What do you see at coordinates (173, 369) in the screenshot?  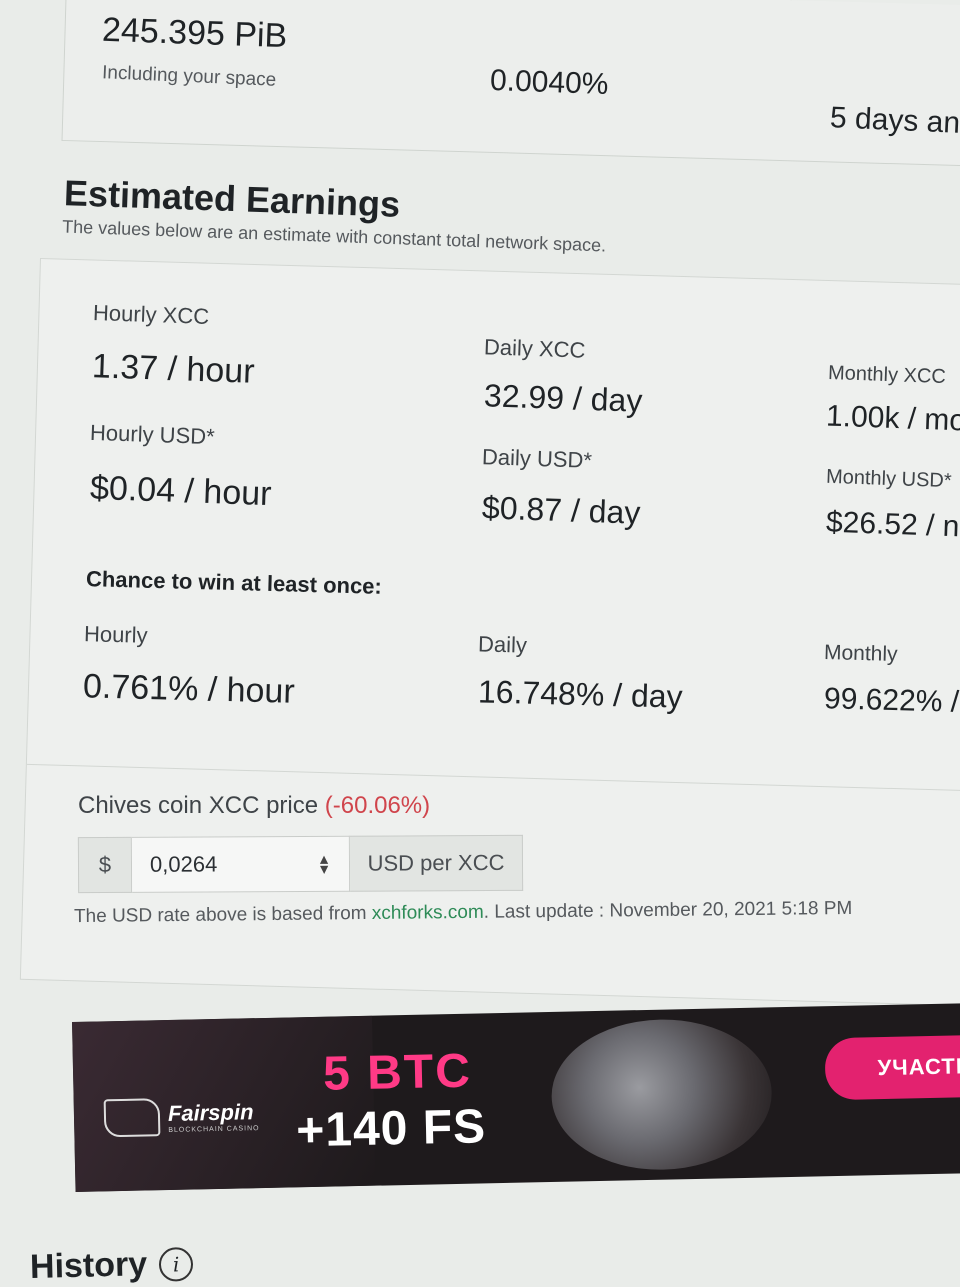 I see `hourly-xcc-value: 1.37 / hour` at bounding box center [173, 369].